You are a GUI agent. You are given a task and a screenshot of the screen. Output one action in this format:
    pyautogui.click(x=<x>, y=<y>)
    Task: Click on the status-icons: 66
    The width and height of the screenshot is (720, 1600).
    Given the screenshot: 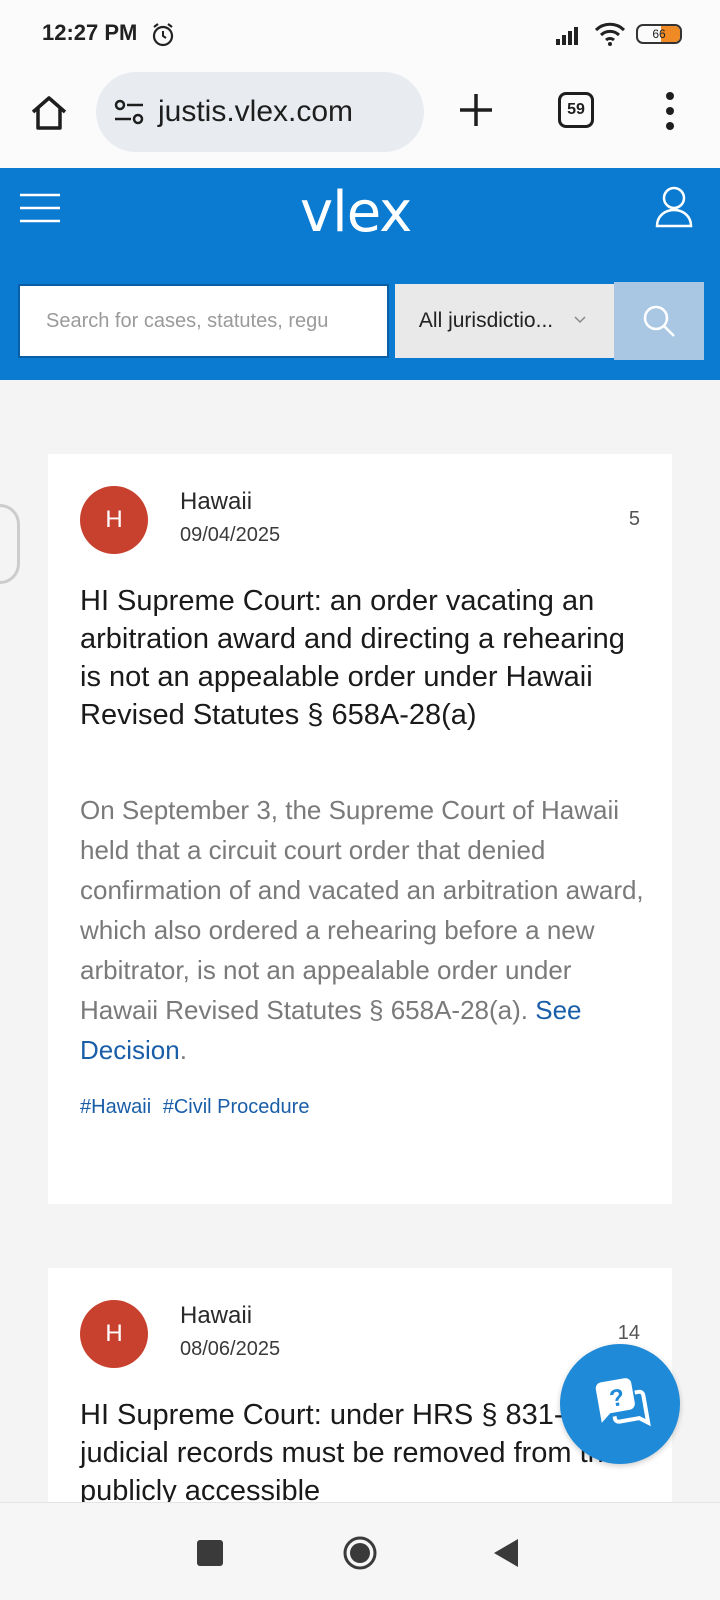 What is the action you would take?
    pyautogui.click(x=618, y=34)
    